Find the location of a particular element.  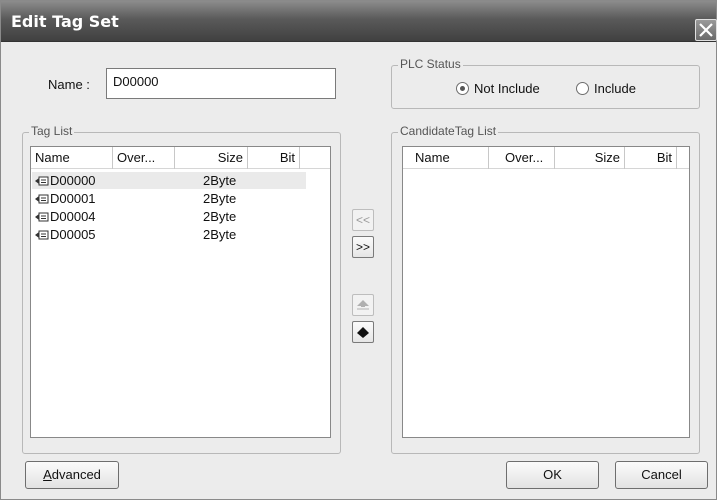

tag-name: D00005 is located at coordinates (73, 234).